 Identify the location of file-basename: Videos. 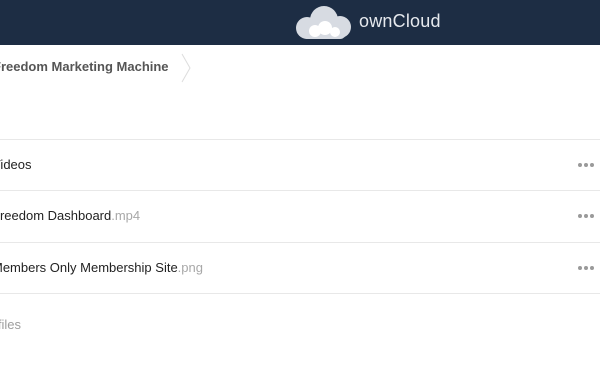
(16, 164).